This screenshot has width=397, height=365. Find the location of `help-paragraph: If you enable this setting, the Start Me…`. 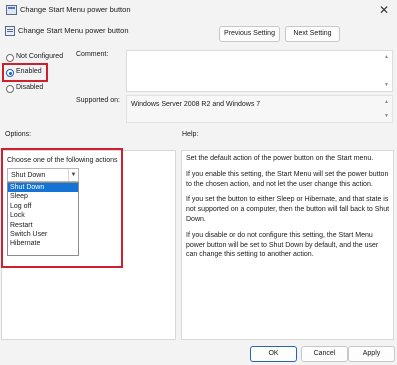

help-paragraph: If you enable this setting, the Start Me… is located at coordinates (287, 179).